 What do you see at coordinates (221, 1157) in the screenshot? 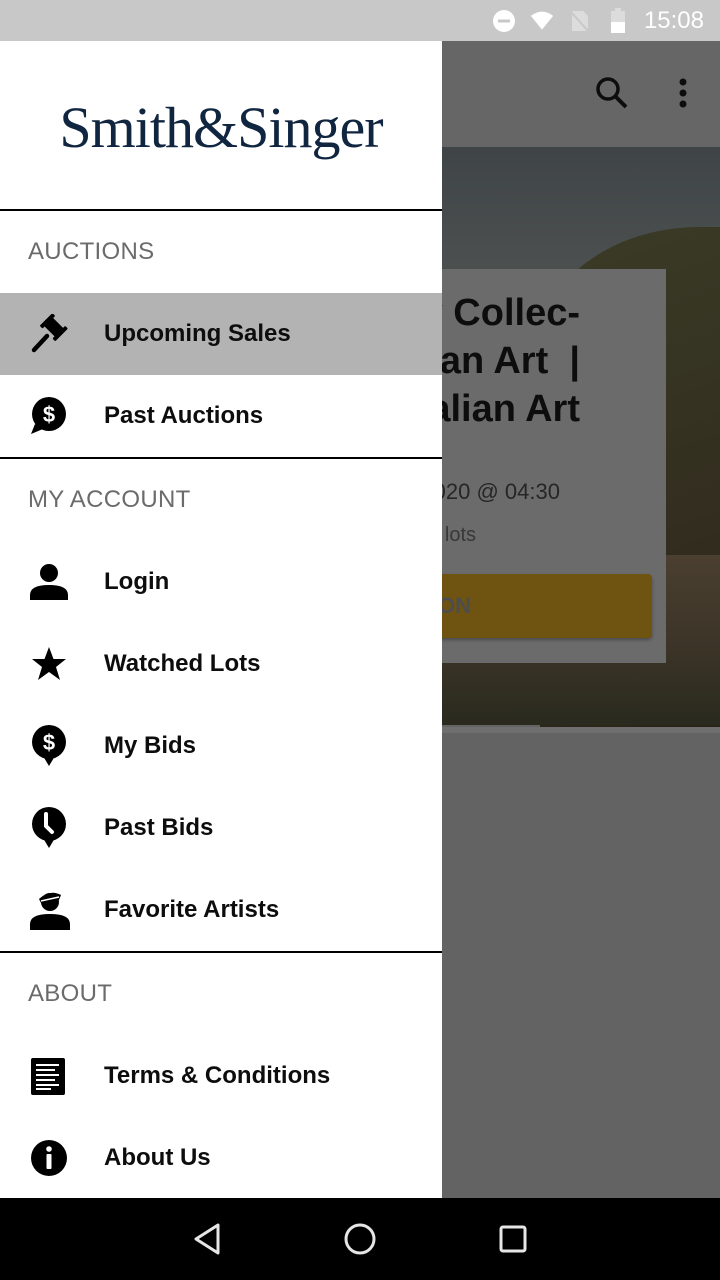
I see `drawer-item-about-us: About Us` at bounding box center [221, 1157].